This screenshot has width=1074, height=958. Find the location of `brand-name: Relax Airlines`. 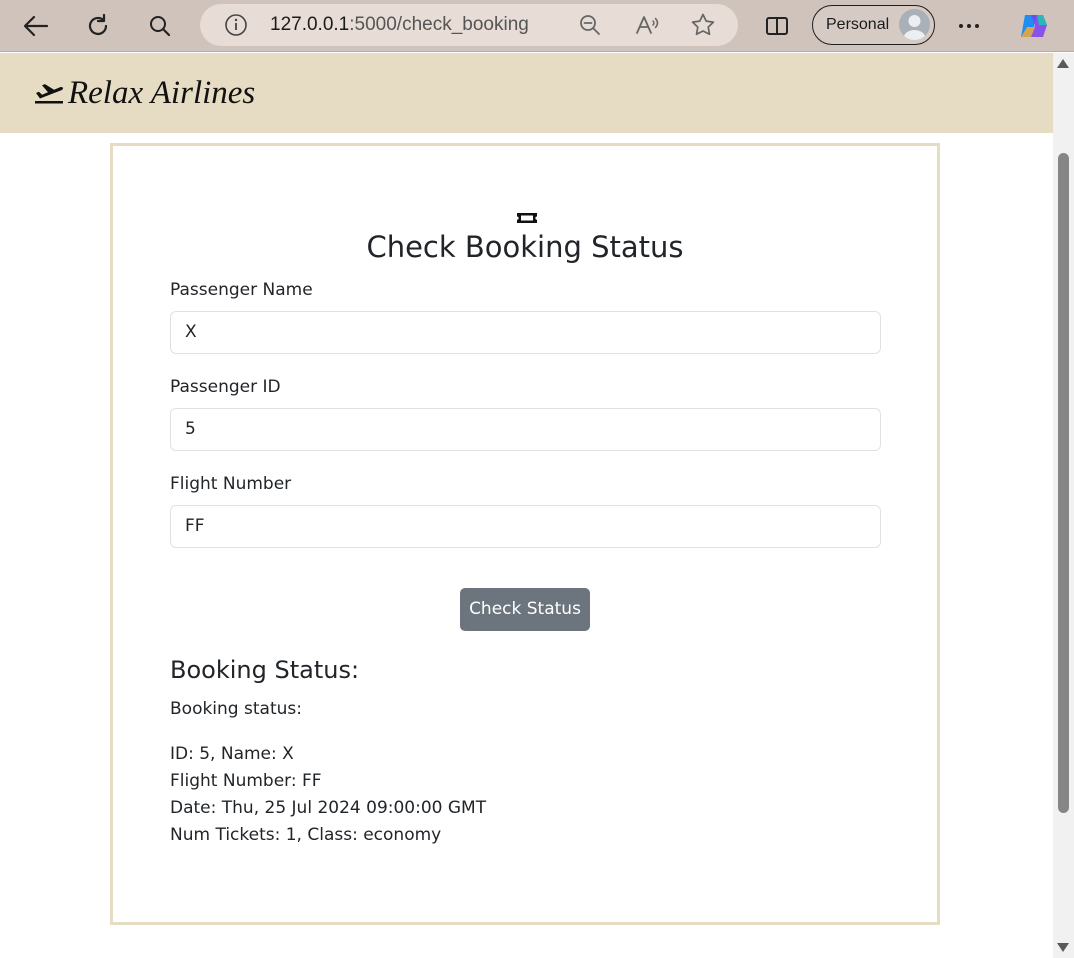

brand-name: Relax Airlines is located at coordinates (162, 92).